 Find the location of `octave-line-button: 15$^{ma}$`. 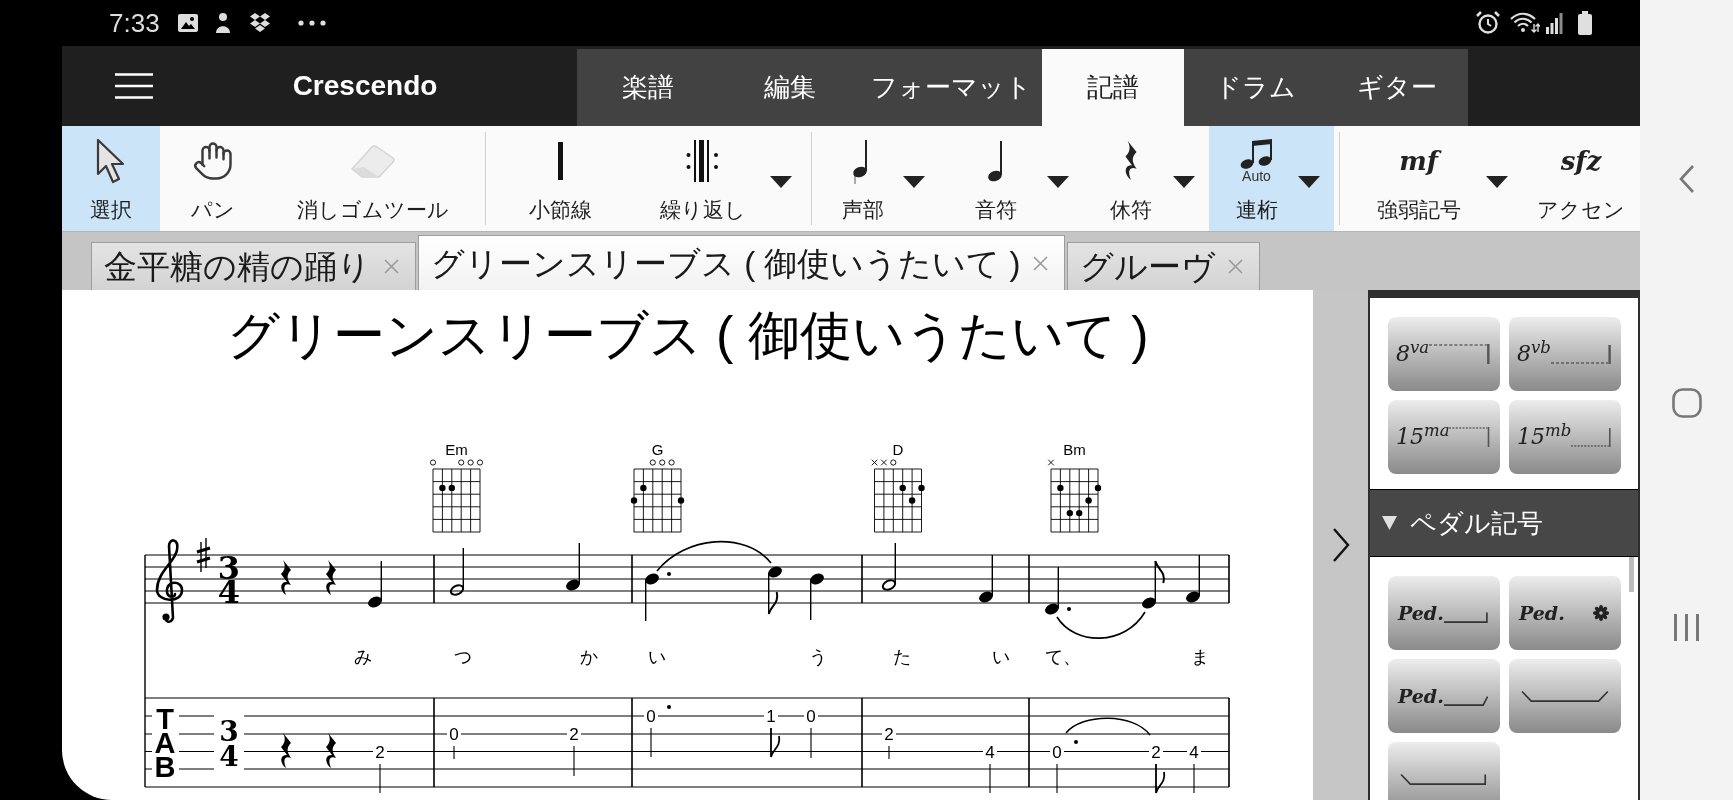

octave-line-button: 15$^{ma}$ is located at coordinates (1444, 437).